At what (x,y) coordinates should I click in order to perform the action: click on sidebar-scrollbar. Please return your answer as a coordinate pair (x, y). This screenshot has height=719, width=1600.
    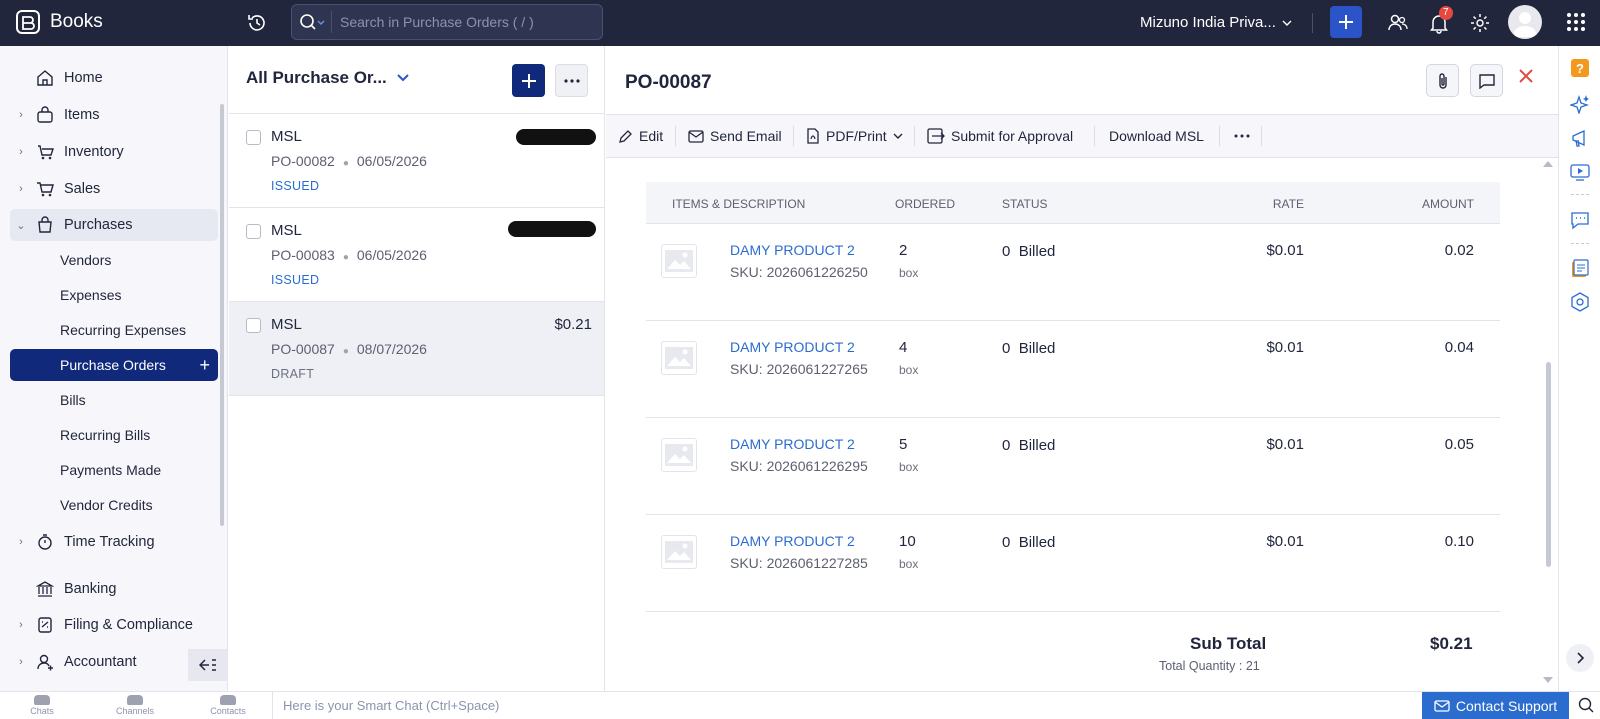
    Looking at the image, I should click on (222, 315).